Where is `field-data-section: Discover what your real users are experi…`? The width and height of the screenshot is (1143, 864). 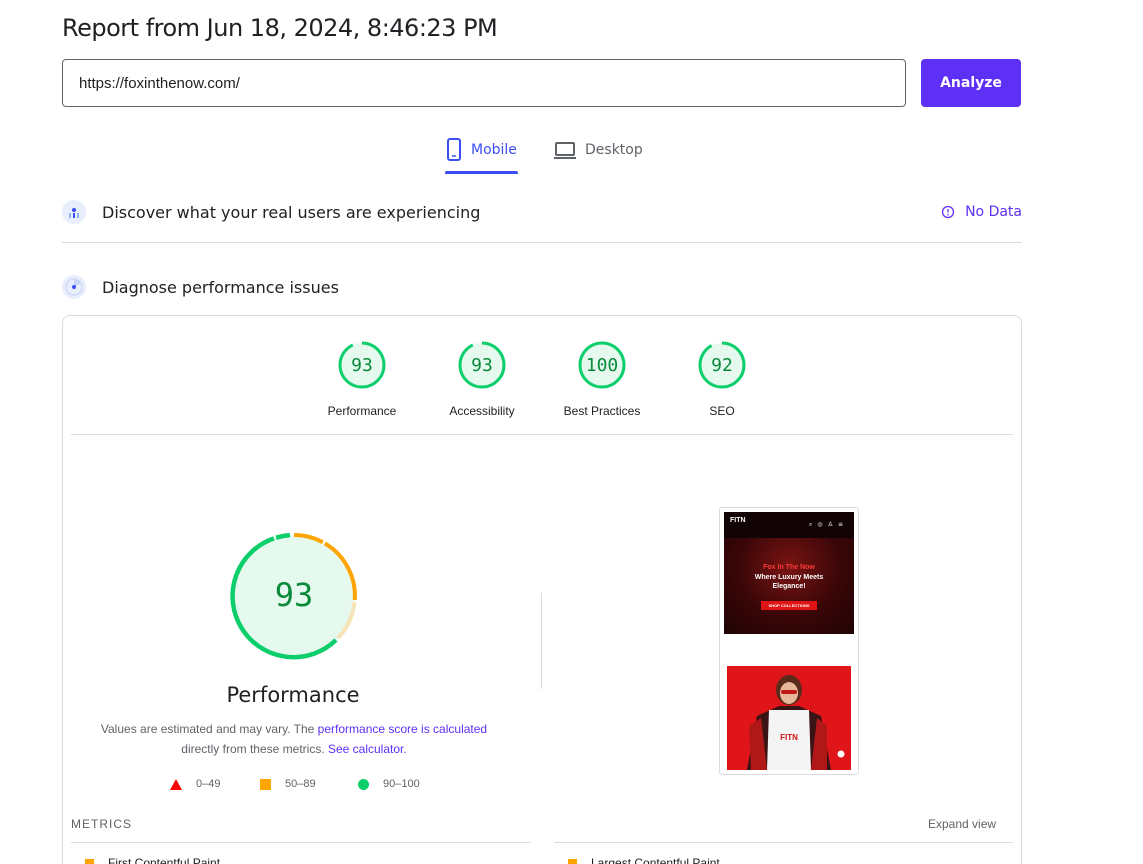
field-data-section: Discover what your real users are experi… is located at coordinates (542, 212).